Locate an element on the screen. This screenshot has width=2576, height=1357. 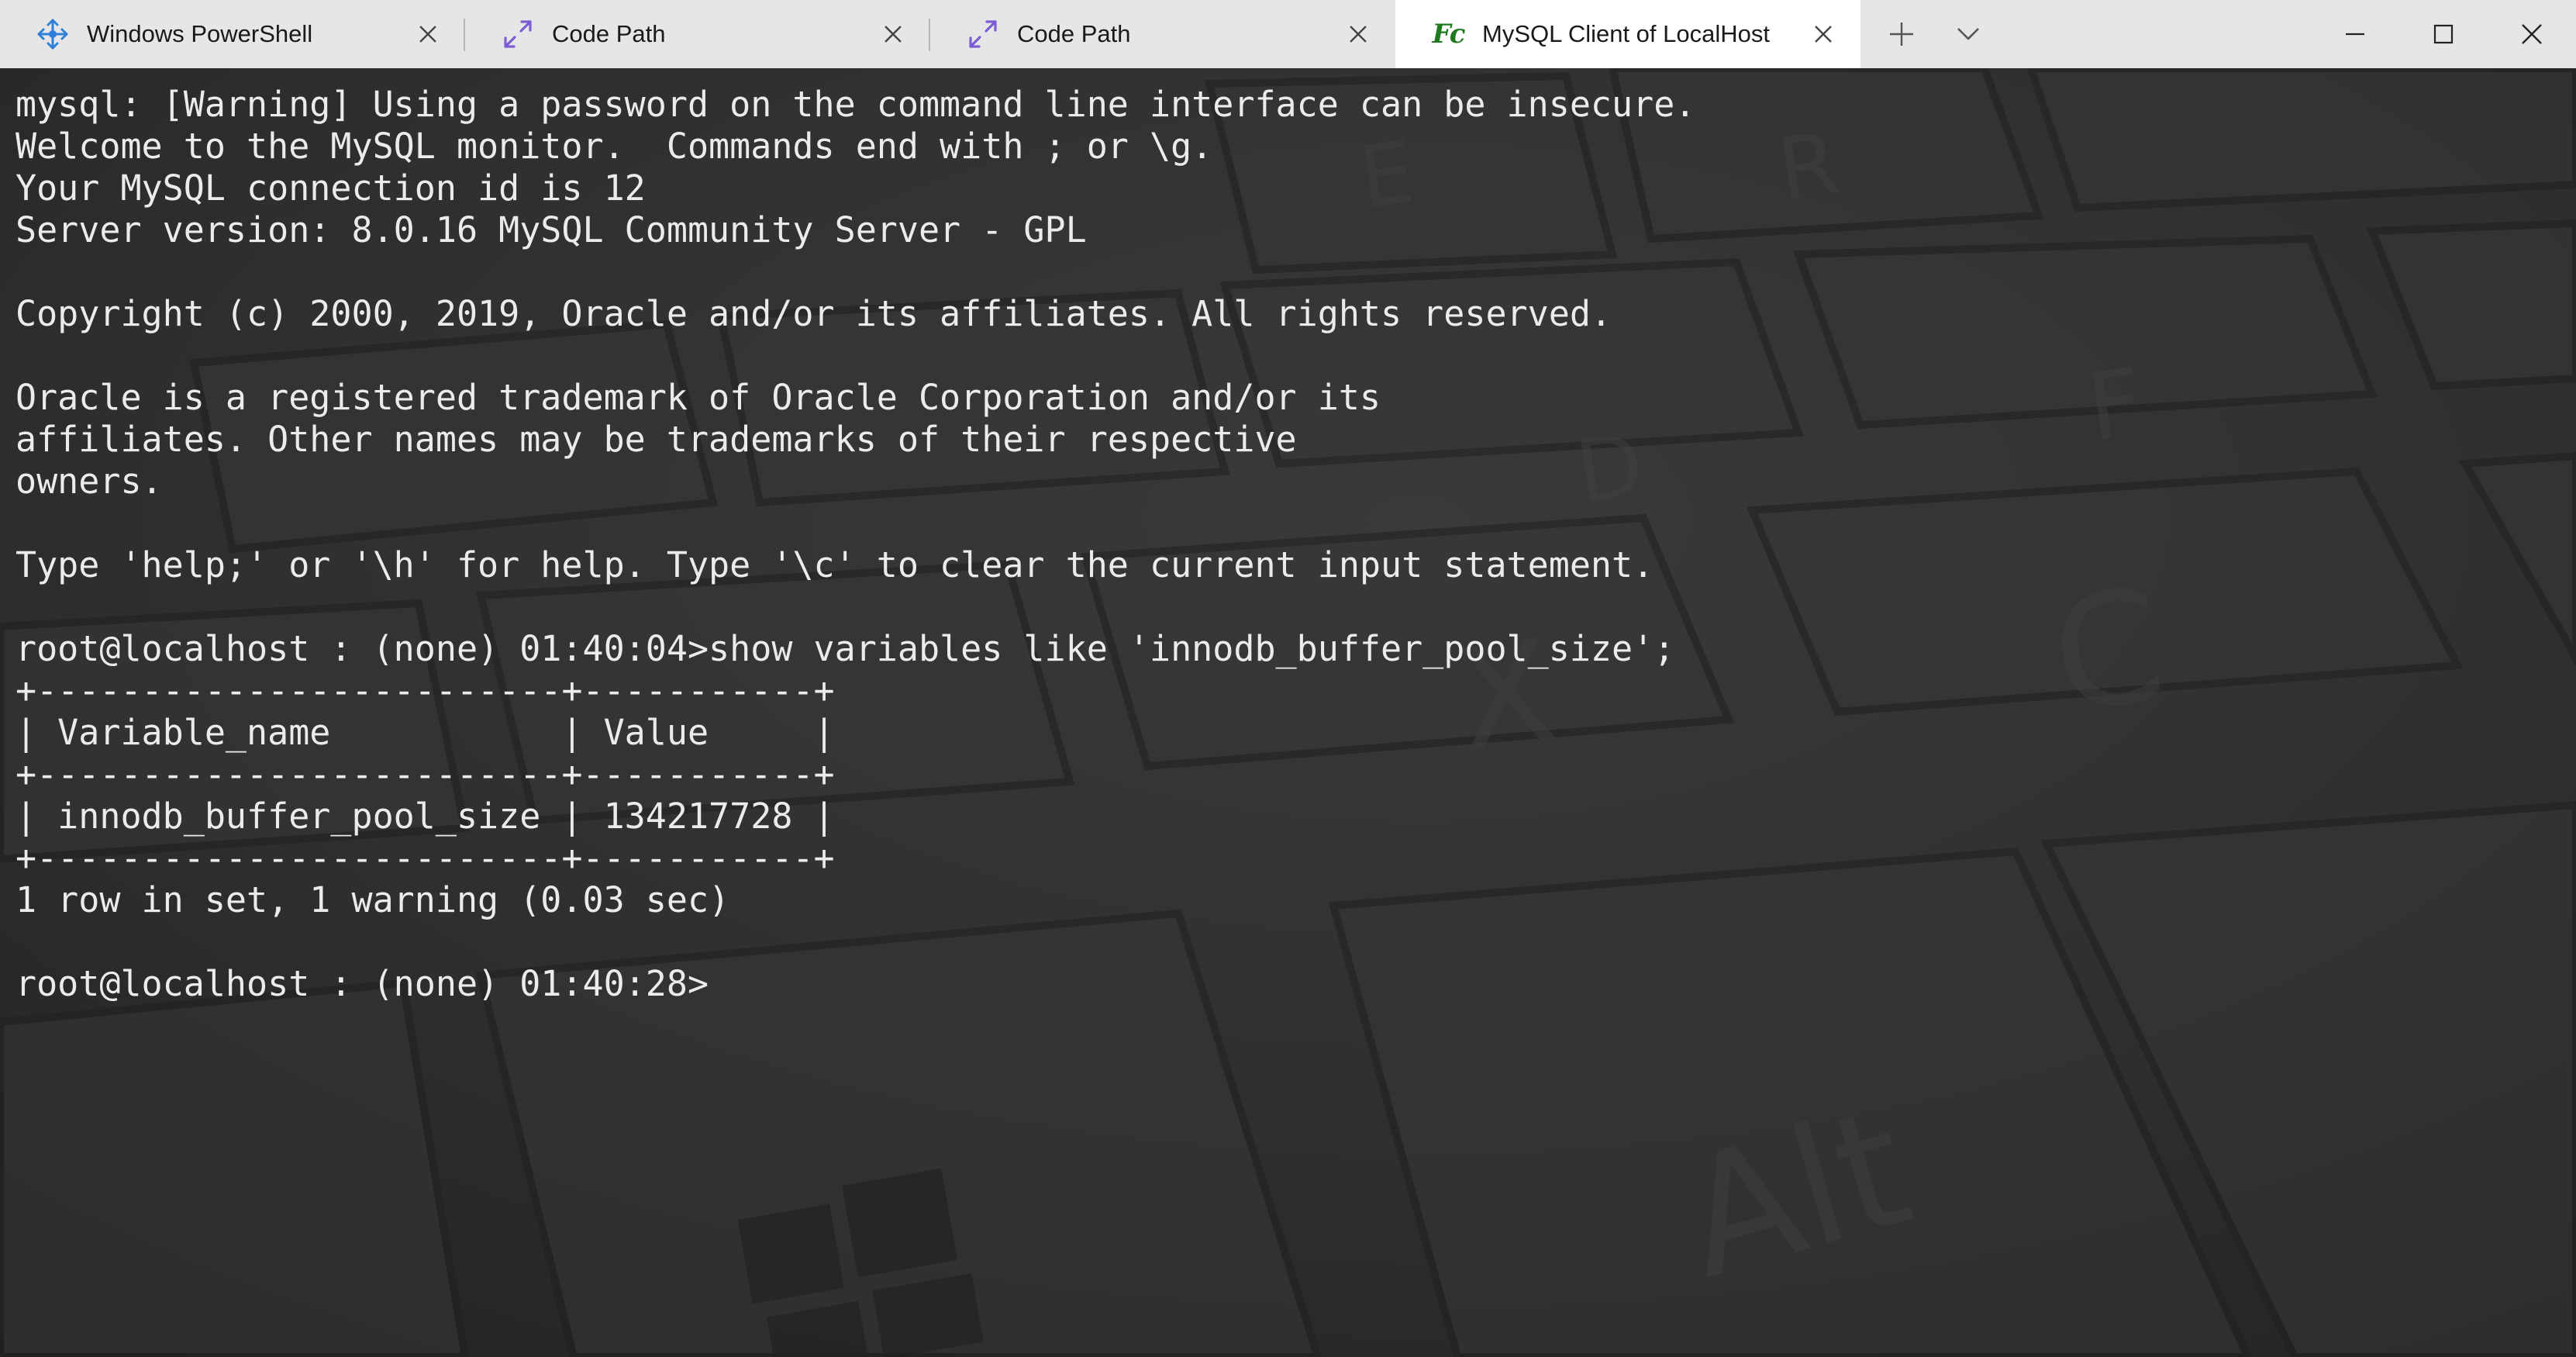
maximize-icon is located at coordinates (2443, 34).